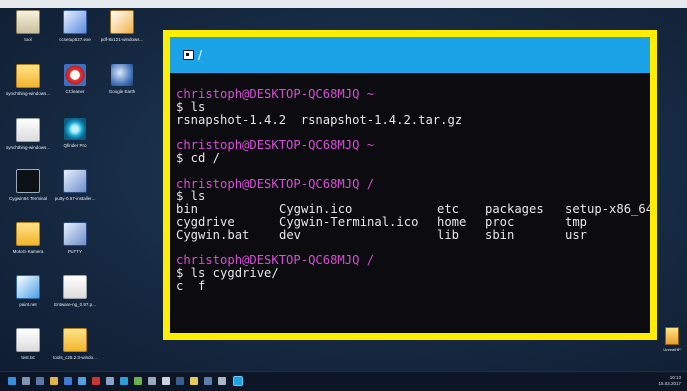 The width and height of the screenshot is (687, 391). Describe the element at coordinates (28, 198) in the screenshot. I see `desktop-icon-label: Cygwin64 Terminal` at that location.